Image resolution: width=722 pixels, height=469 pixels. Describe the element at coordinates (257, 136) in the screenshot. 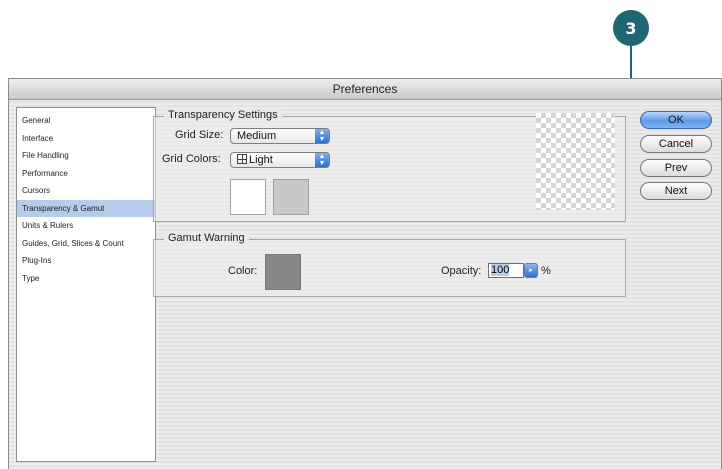

I see `grid-size-value: Medium` at that location.